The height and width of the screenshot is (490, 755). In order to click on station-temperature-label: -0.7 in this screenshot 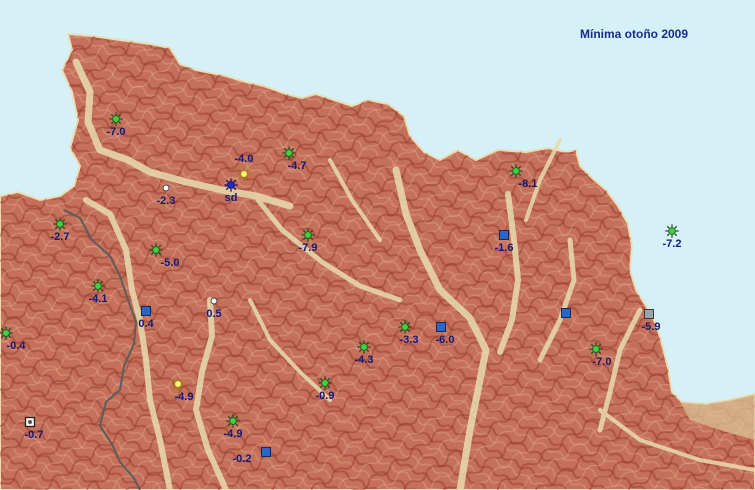, I will do `click(34, 435)`.